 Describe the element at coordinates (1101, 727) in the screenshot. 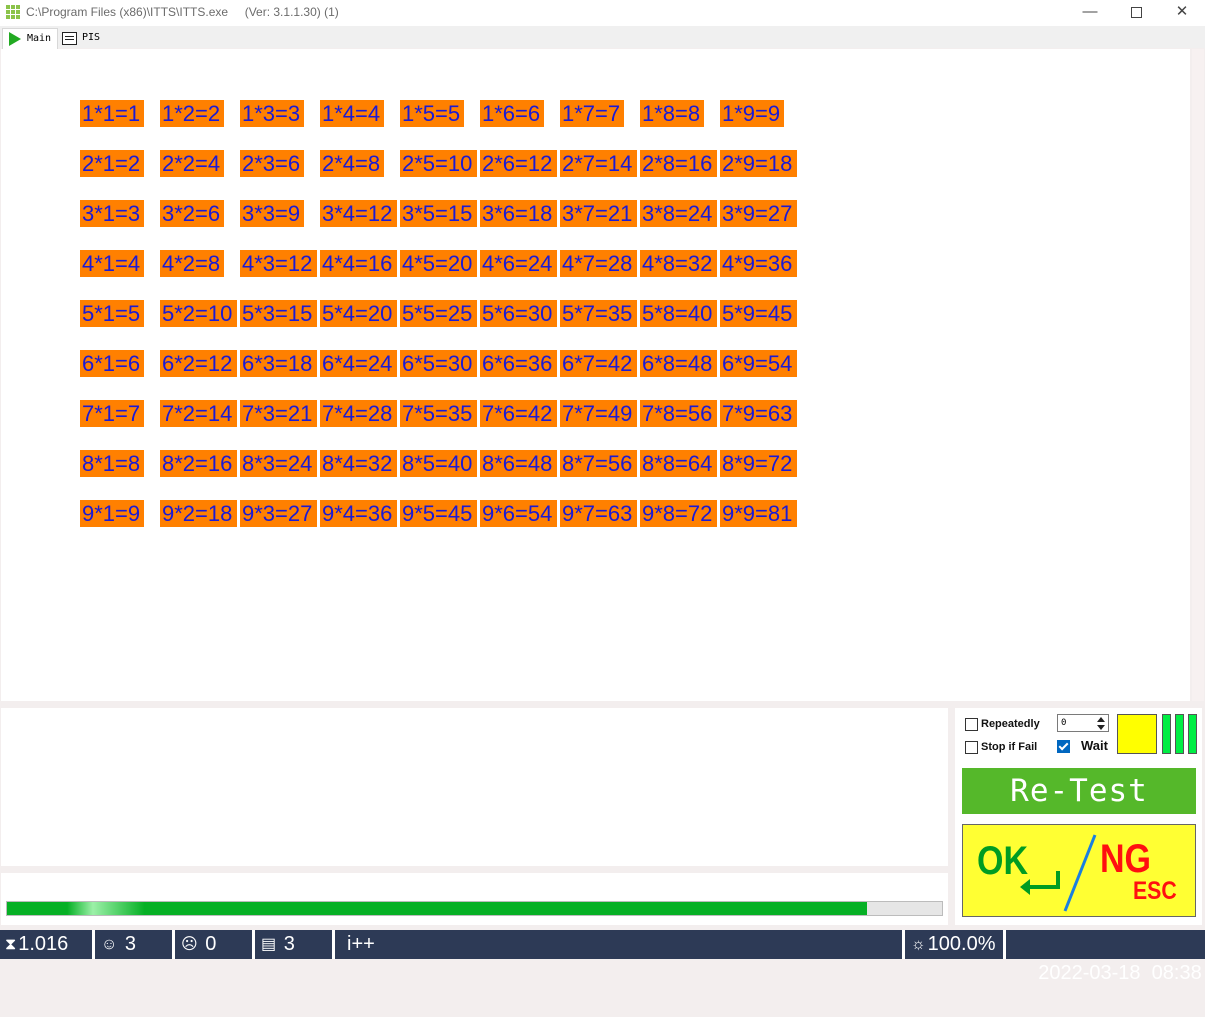

I see `spin-down-icon` at that location.